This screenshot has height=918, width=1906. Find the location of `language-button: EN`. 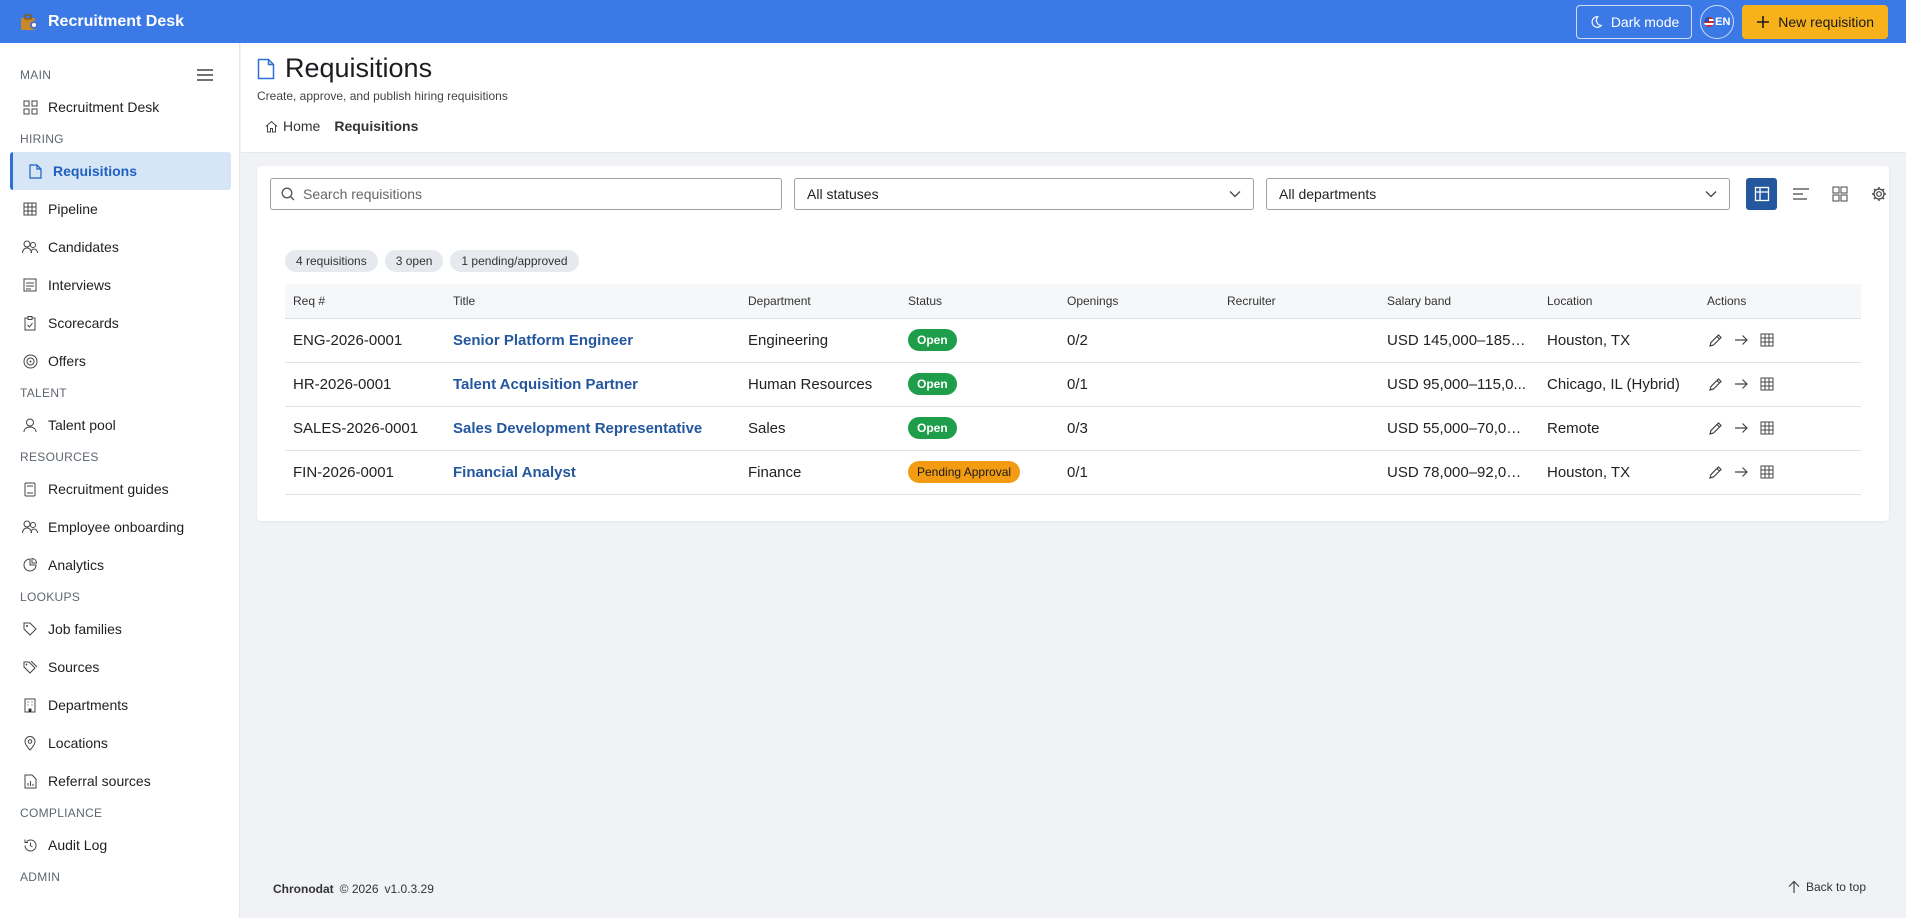

language-button: EN is located at coordinates (1717, 21).